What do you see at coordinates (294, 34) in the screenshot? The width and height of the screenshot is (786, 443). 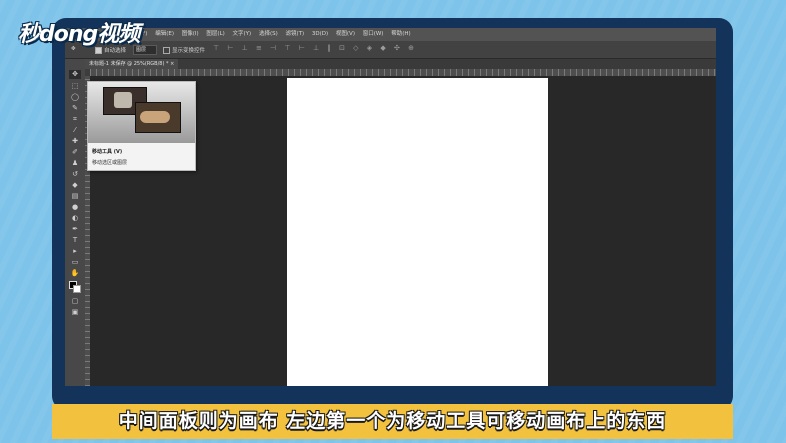 I see `menu-filter: 滤镜(T)` at bounding box center [294, 34].